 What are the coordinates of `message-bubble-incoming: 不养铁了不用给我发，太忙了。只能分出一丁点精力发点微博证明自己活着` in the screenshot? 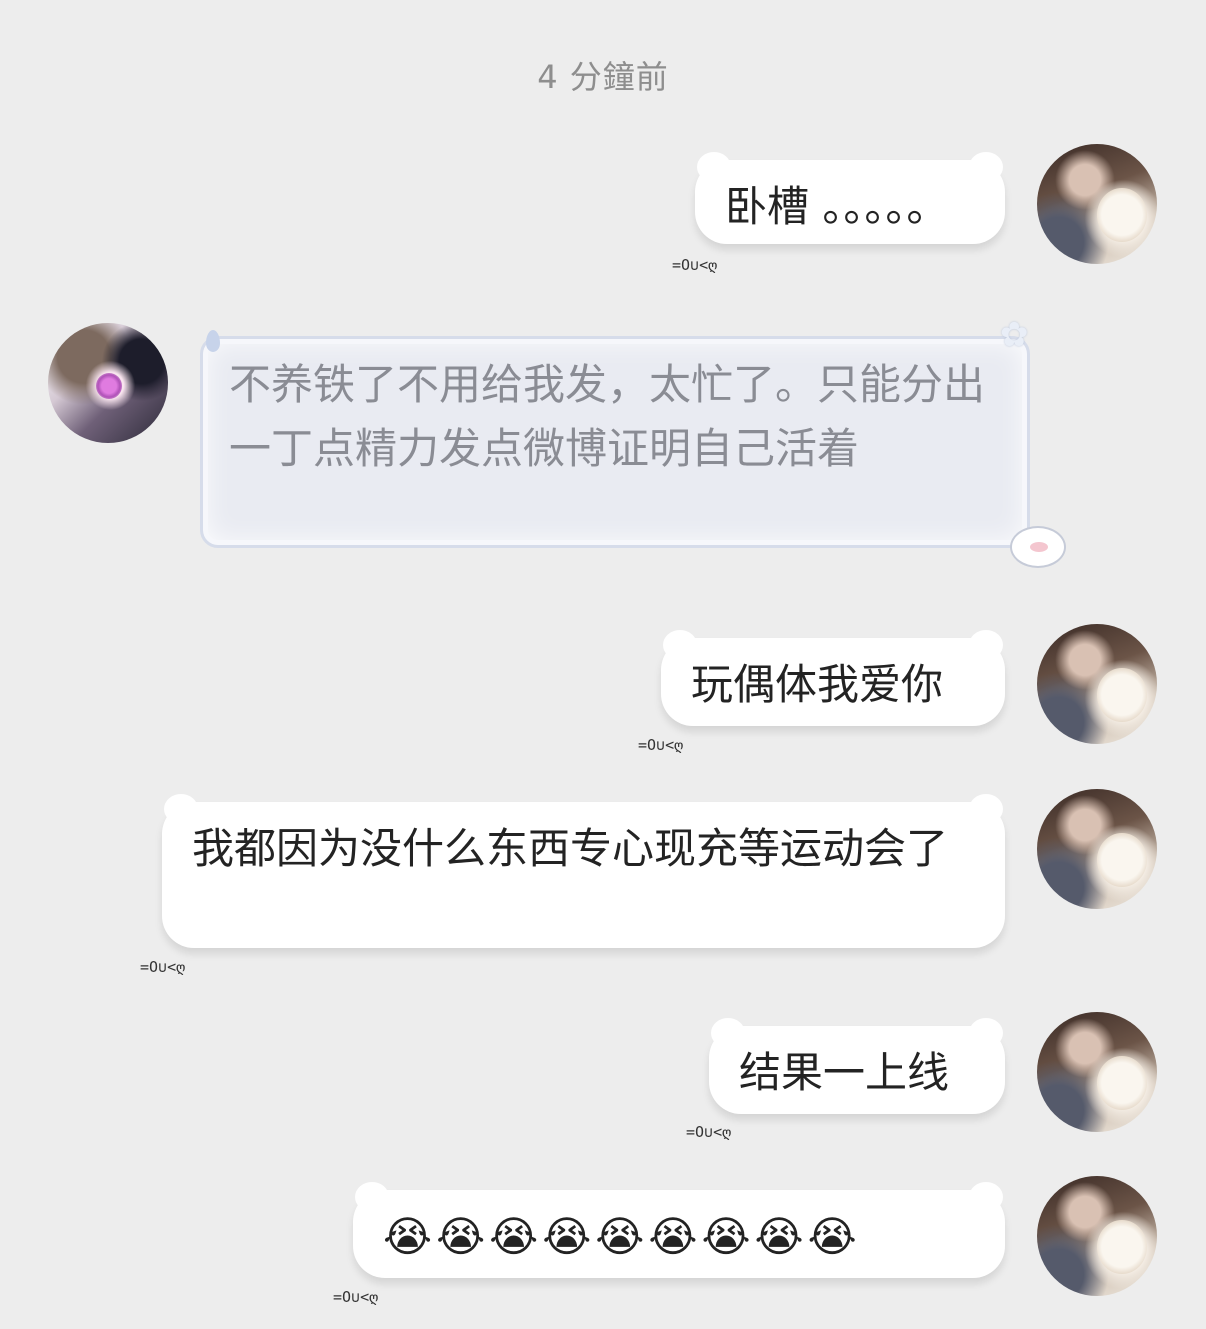 It's located at (615, 442).